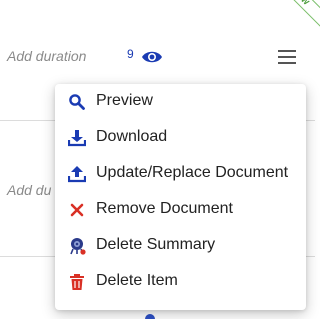 Image resolution: width=320 pixels, height=319 pixels. I want to click on new-badge: NEW, so click(286, 22).